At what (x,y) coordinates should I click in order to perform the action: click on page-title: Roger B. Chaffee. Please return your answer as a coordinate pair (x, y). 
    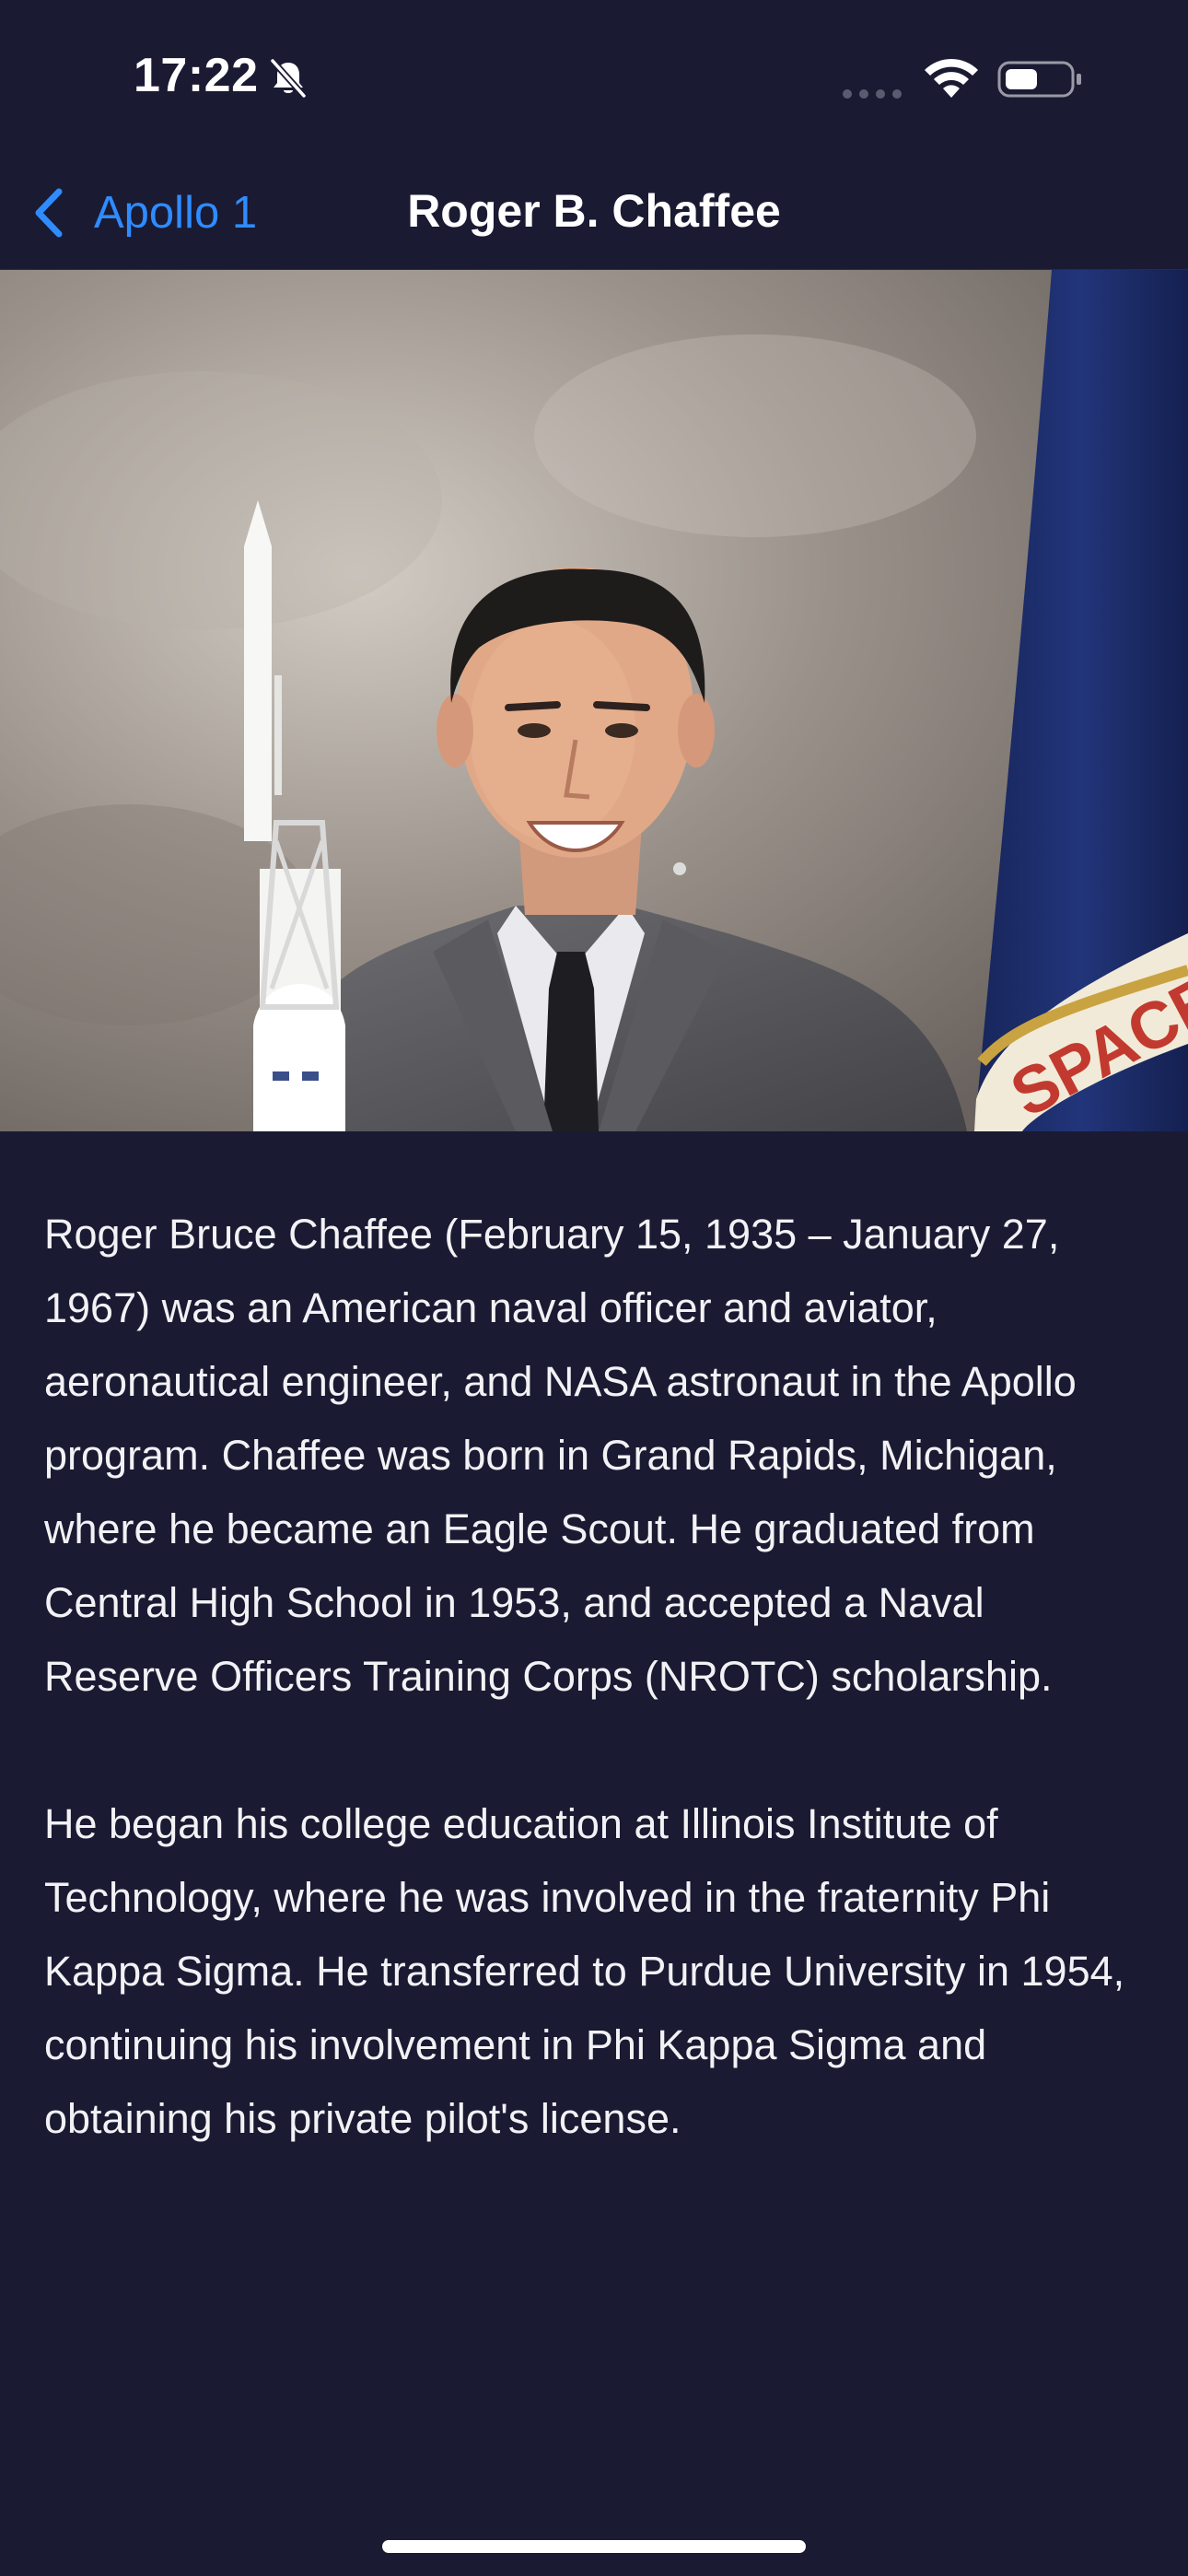
    Looking at the image, I should click on (594, 211).